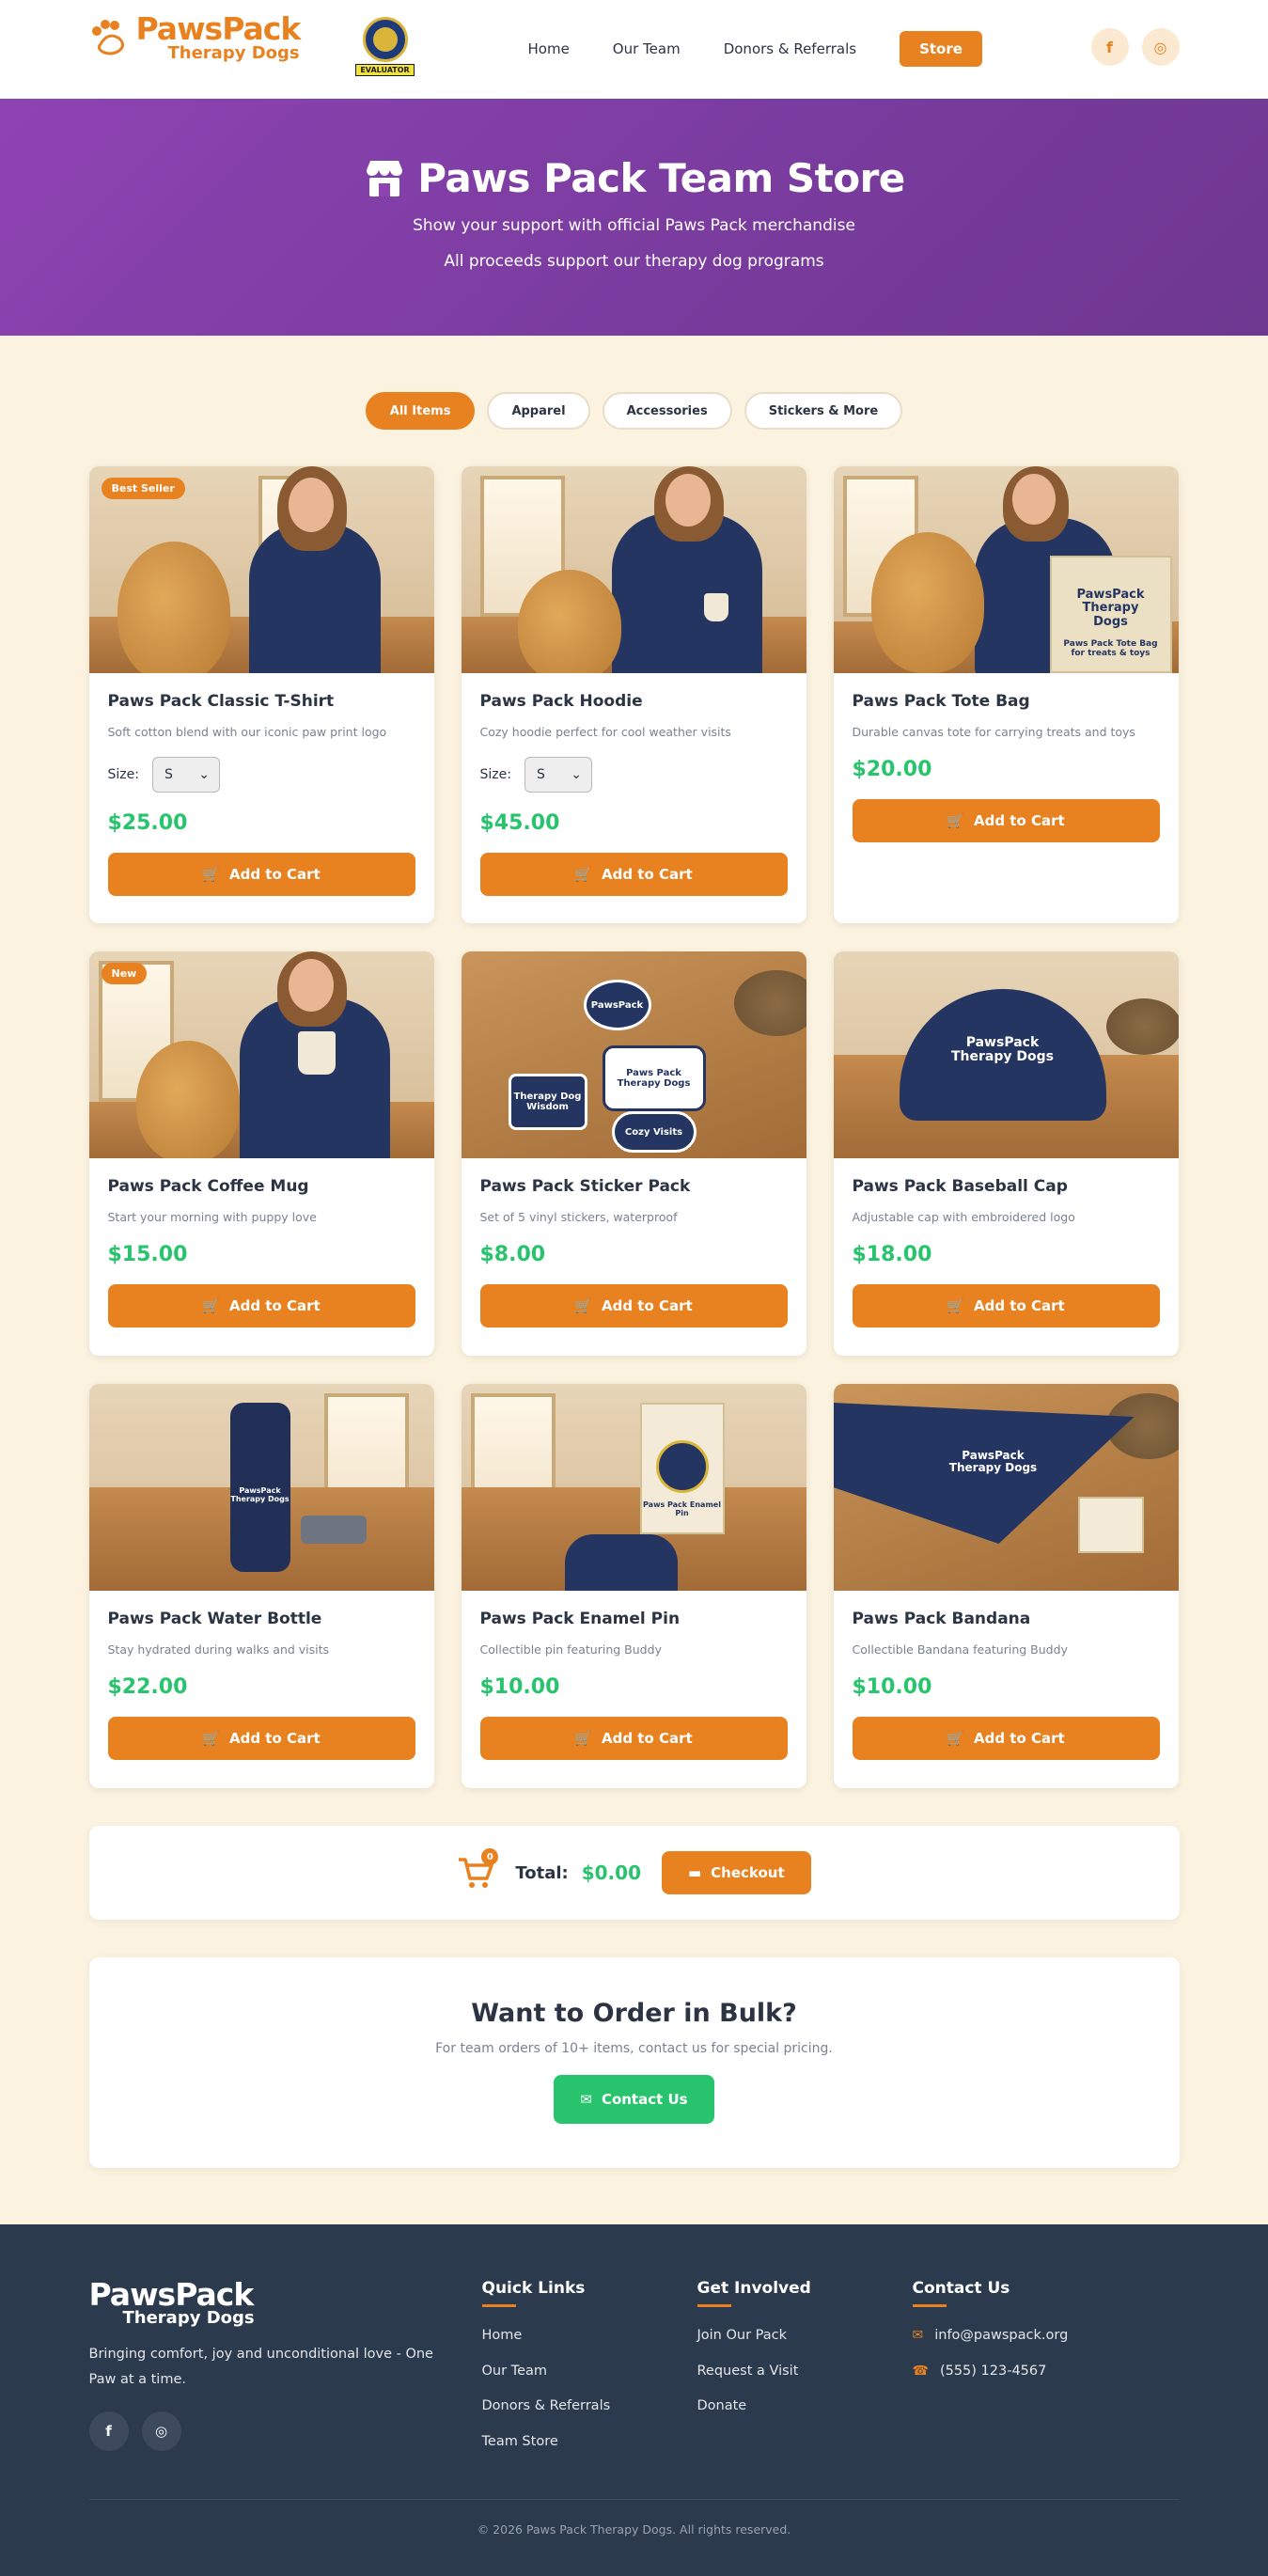 The height and width of the screenshot is (2576, 1268). I want to click on footer-link-donors-referrals: Donors & Referrals, so click(589, 2407).